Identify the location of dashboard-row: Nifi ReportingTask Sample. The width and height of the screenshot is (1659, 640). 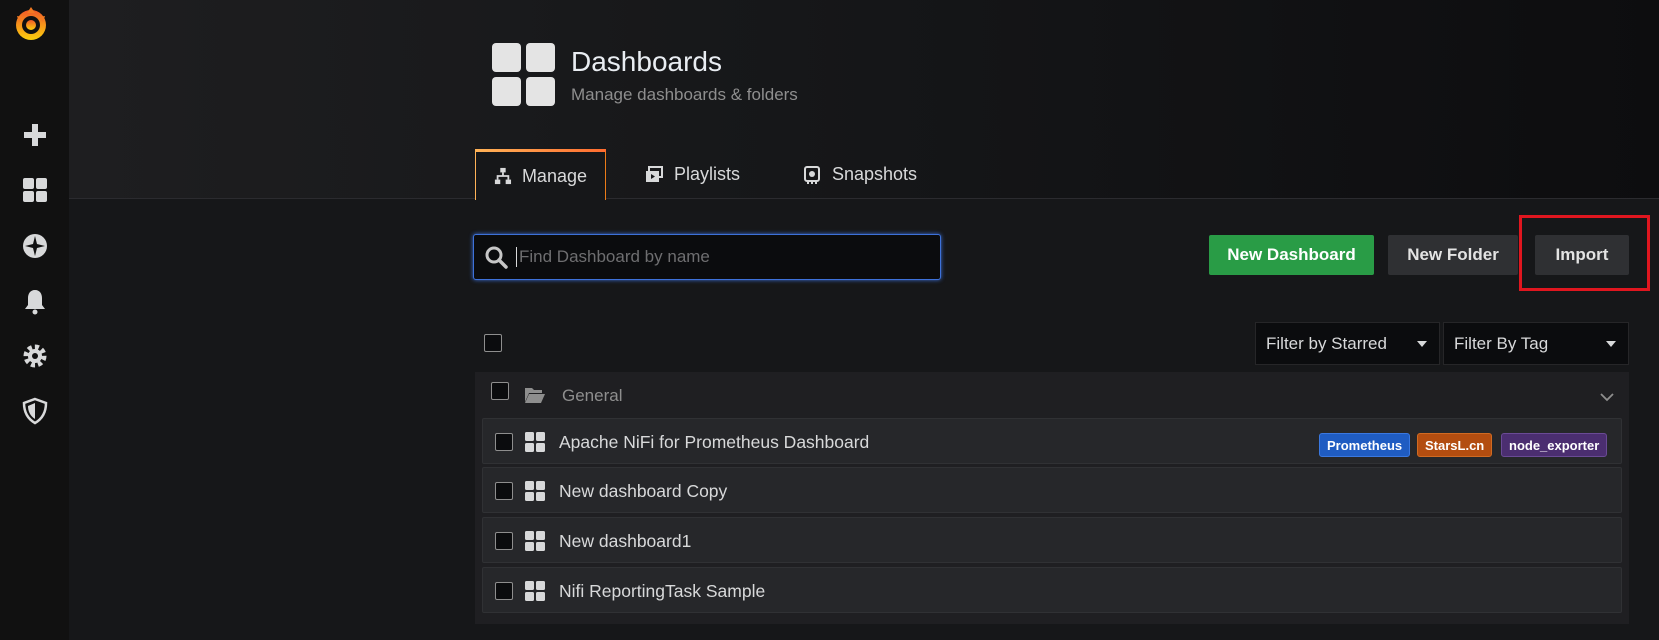
(1052, 590).